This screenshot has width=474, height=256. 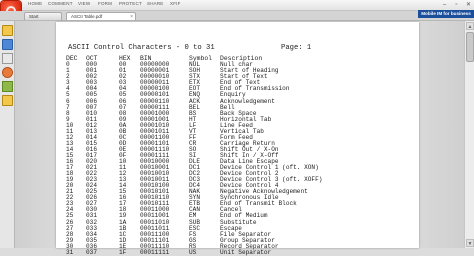 What do you see at coordinates (175, 3) in the screenshot?
I see `ribbon-tab-xfif: XFIF` at bounding box center [175, 3].